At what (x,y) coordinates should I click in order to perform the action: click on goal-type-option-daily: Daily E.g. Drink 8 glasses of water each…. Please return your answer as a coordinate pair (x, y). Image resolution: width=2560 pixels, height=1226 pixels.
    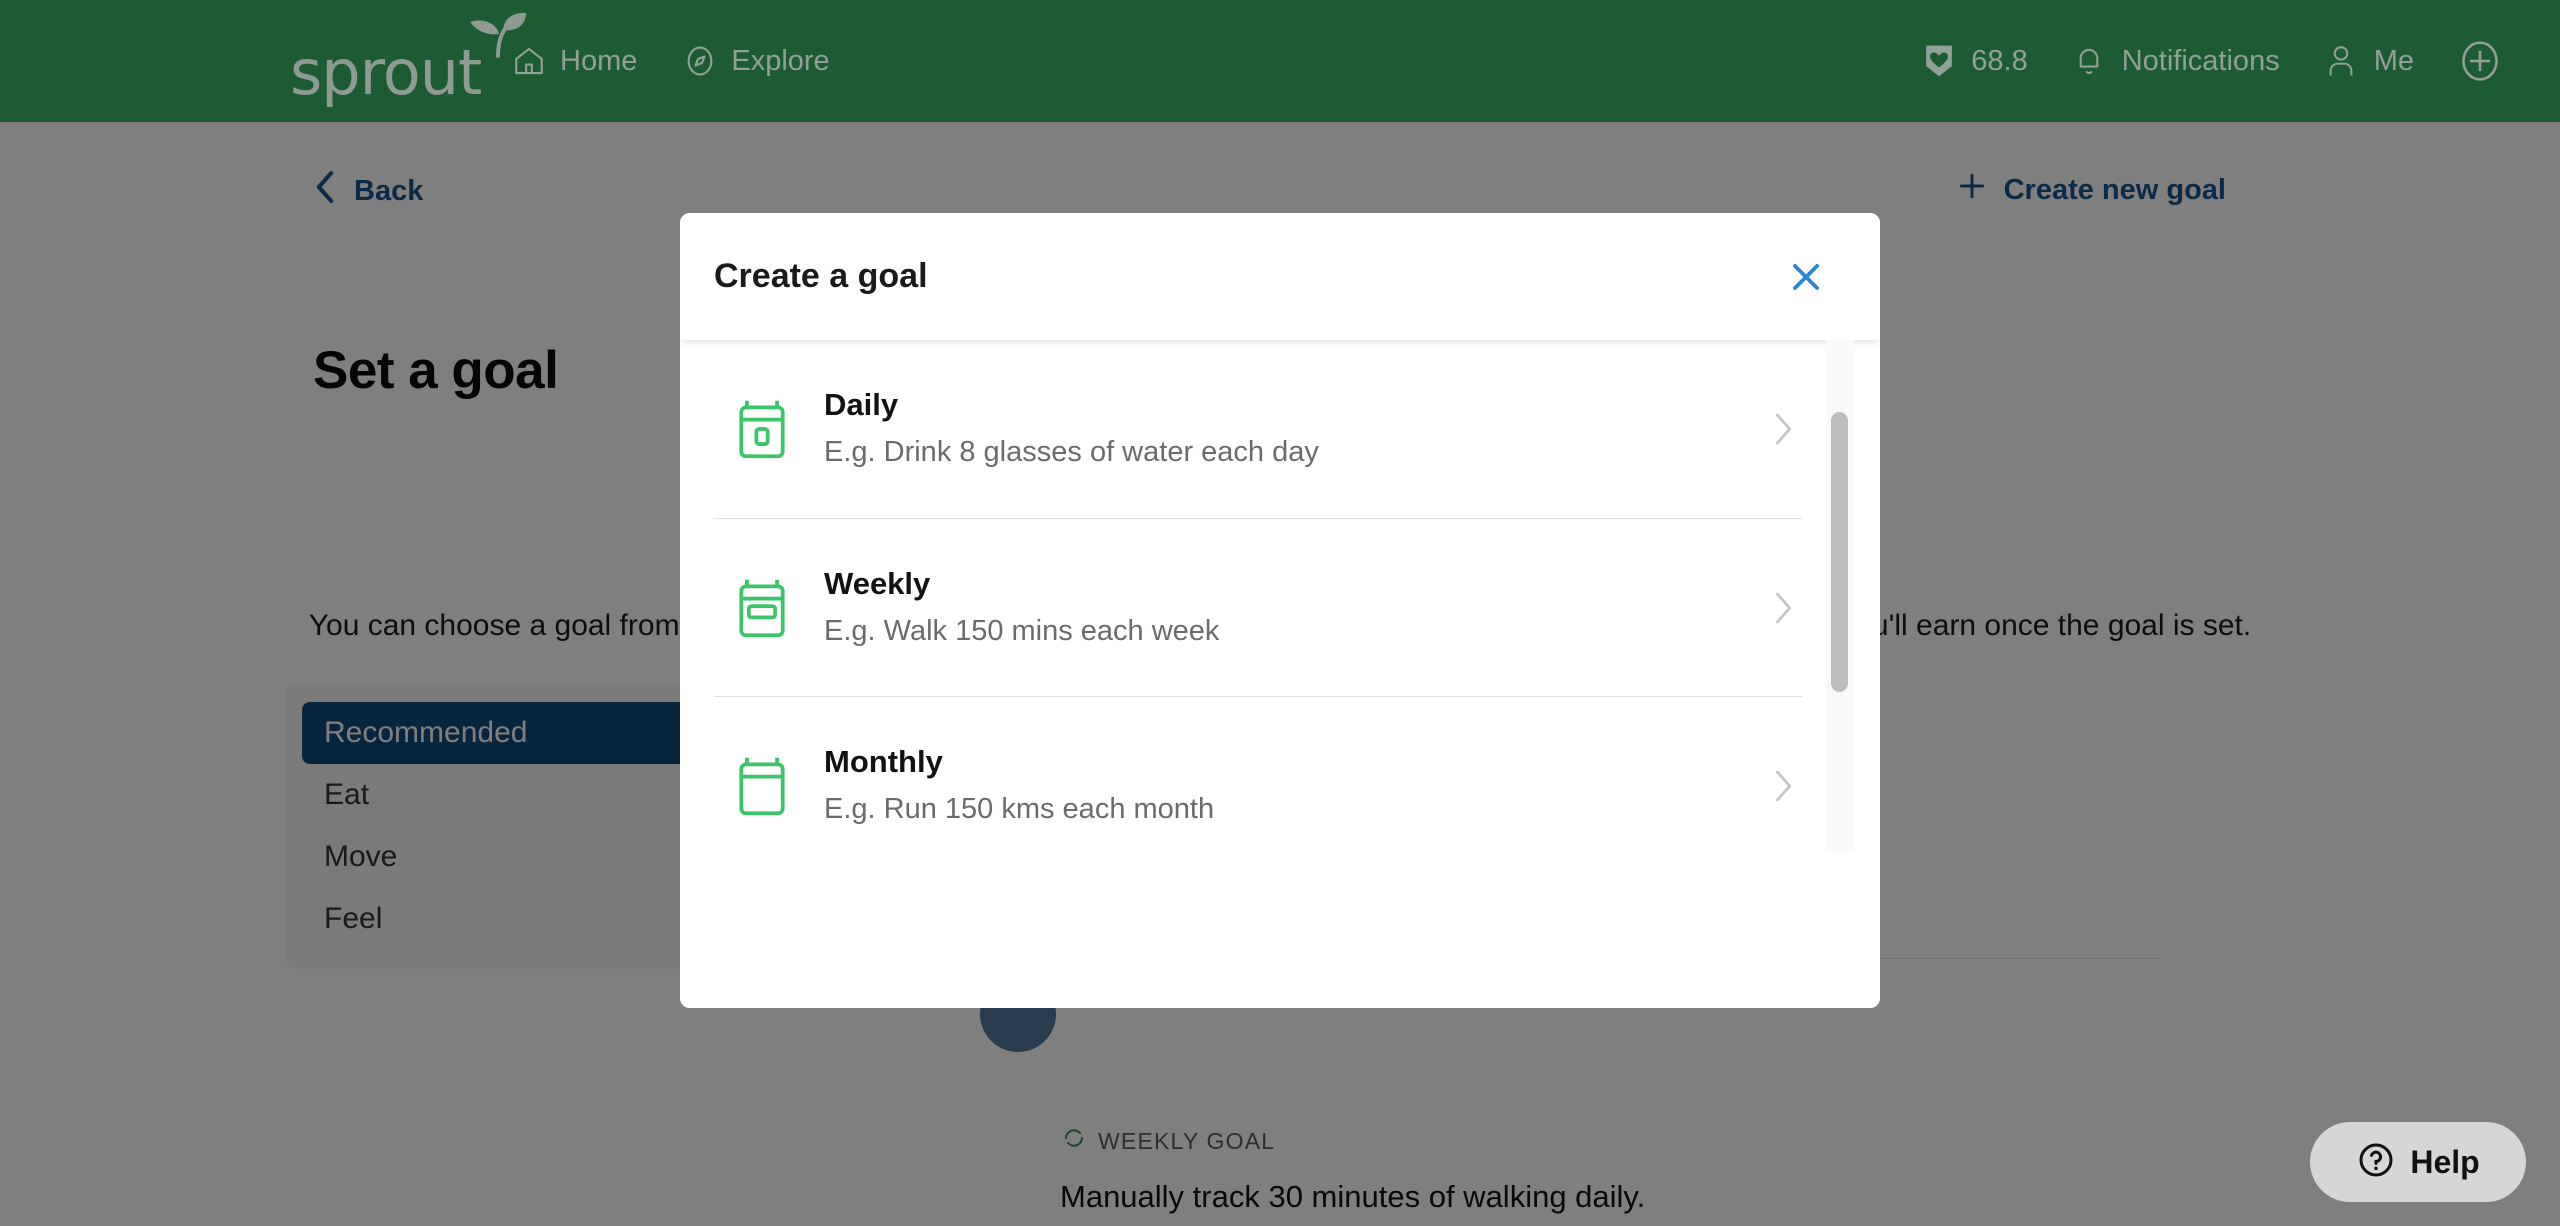
    Looking at the image, I should click on (1258, 429).